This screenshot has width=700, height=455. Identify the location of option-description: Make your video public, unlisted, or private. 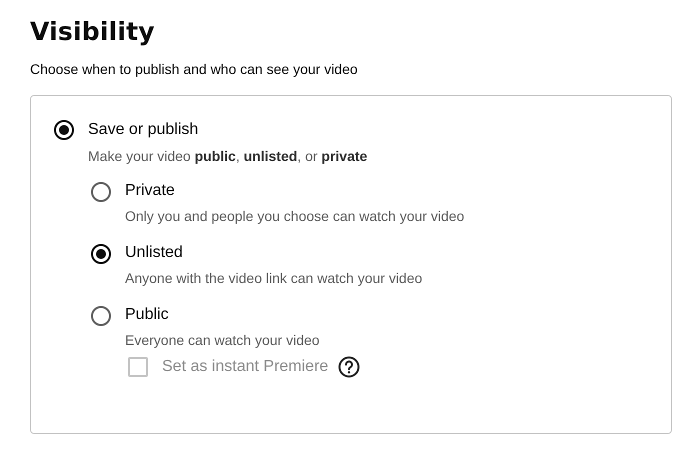
(228, 156).